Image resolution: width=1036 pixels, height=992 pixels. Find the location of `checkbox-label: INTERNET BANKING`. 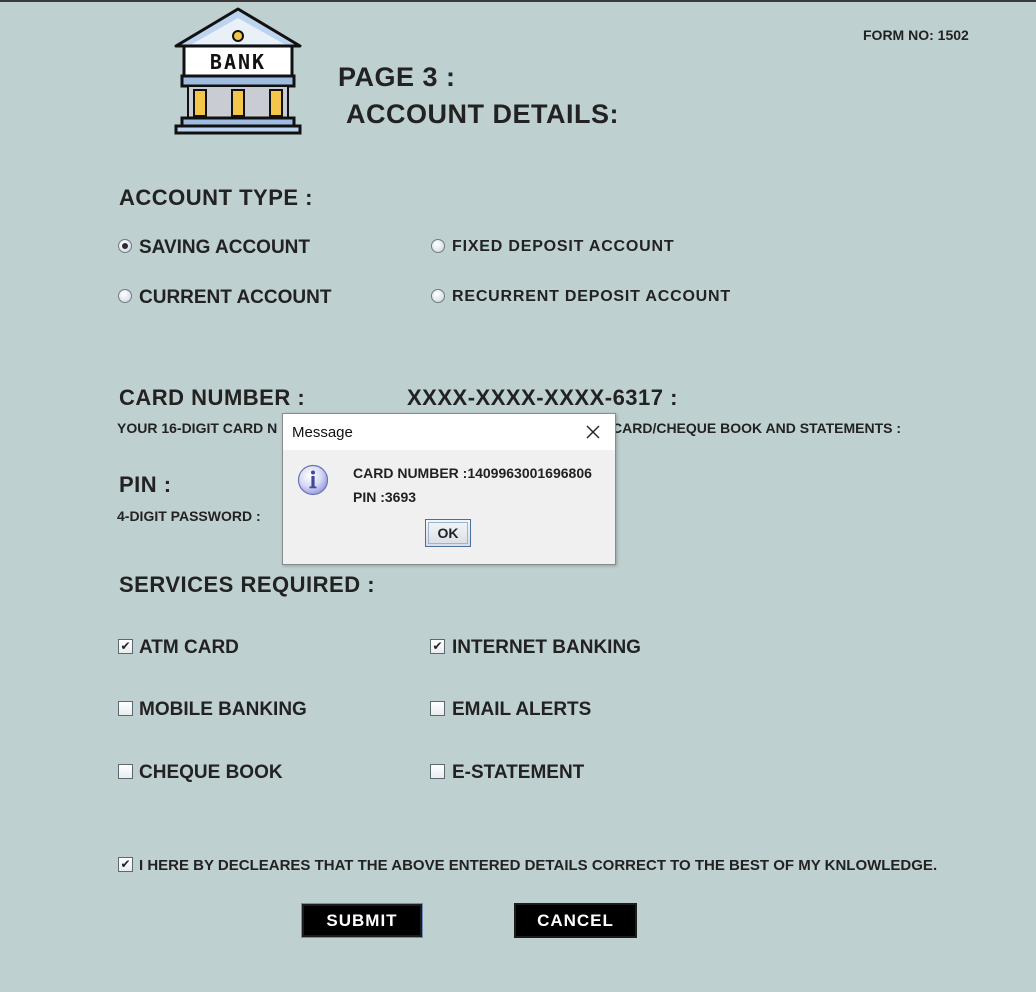

checkbox-label: INTERNET BANKING is located at coordinates (546, 647).